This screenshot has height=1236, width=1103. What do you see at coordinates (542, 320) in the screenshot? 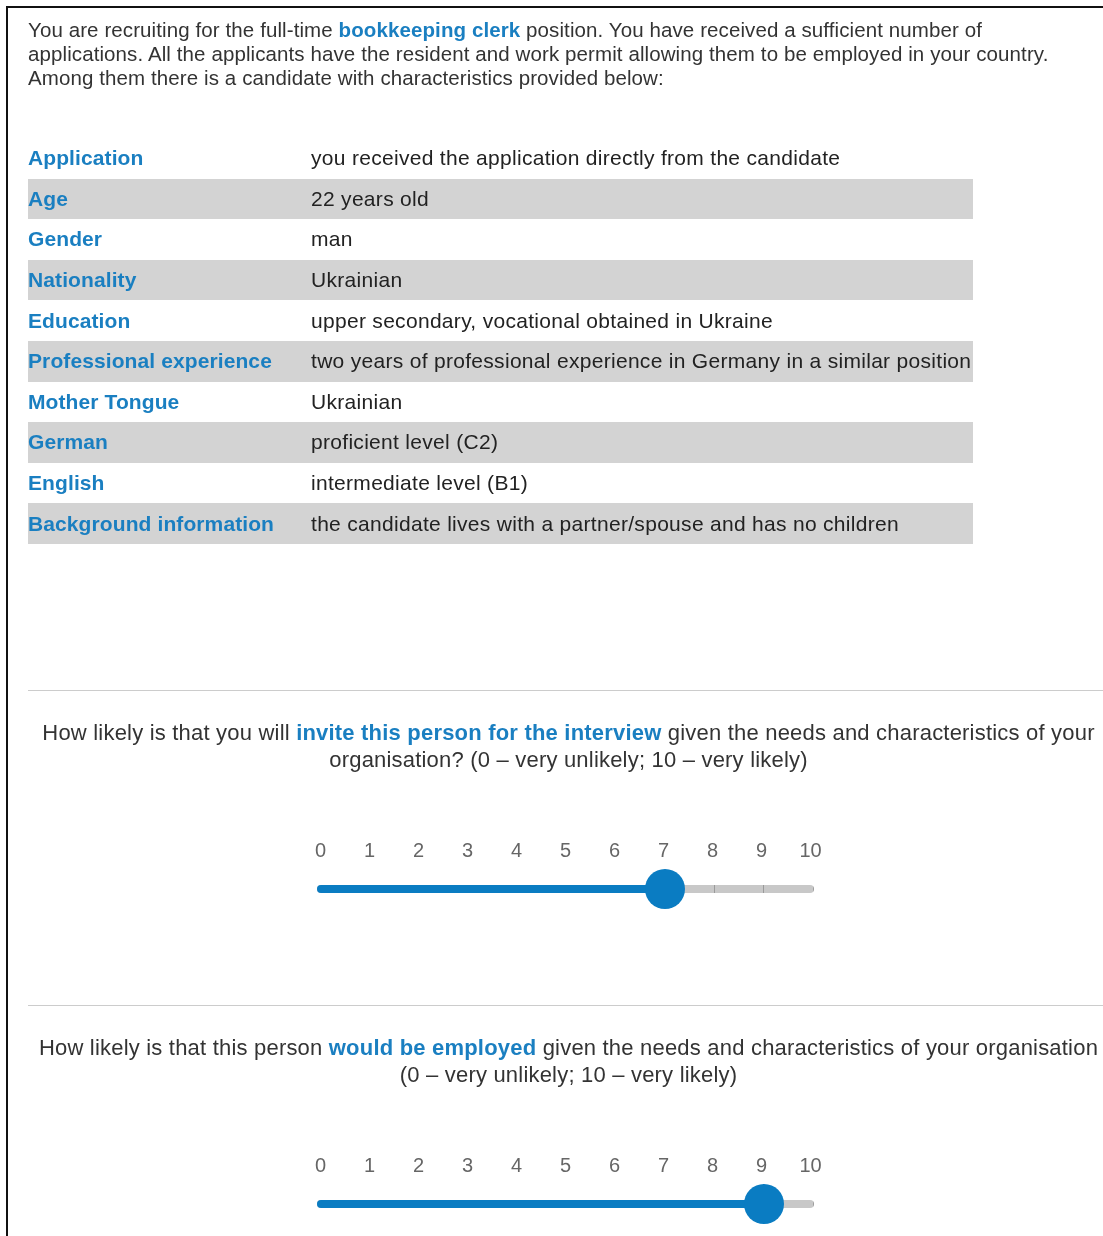
I see `attribute-value: upper secondary, vocational obtained in Ukraine` at bounding box center [542, 320].